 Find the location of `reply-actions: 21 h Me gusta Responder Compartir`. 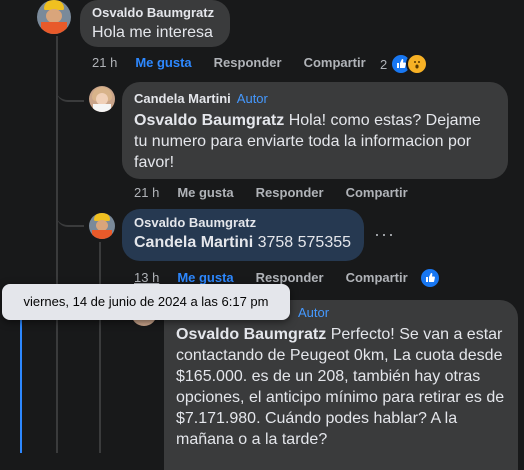

reply-actions: 21 h Me gusta Responder Compartir is located at coordinates (282, 192).